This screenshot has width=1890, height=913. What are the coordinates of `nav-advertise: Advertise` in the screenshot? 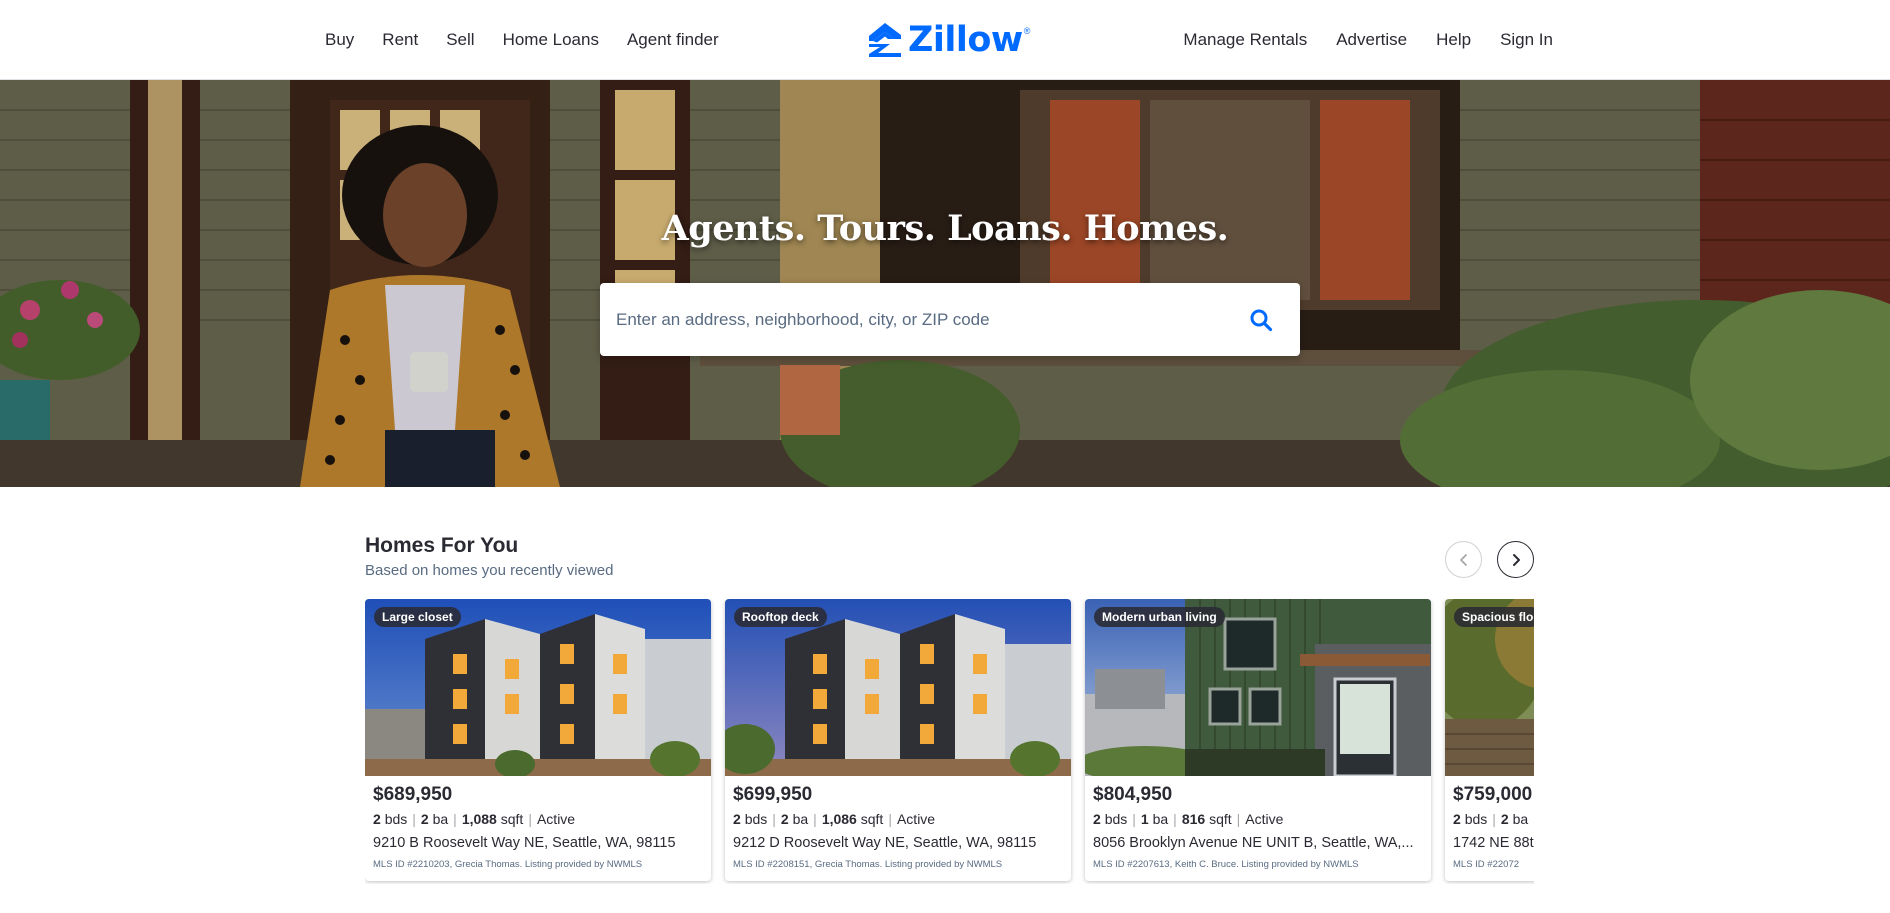 It's located at (1371, 40).